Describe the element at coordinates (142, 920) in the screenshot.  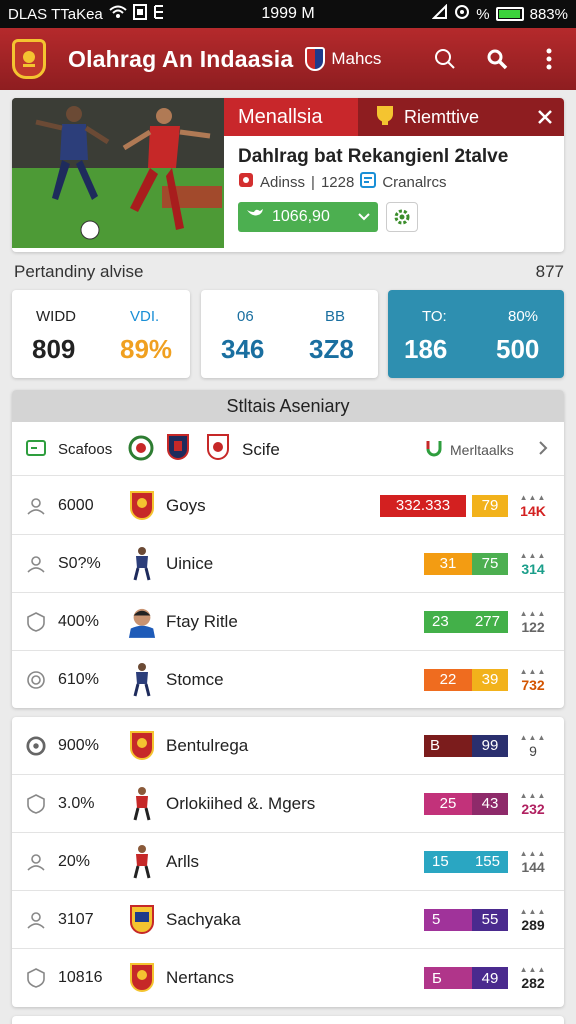
I see `flag-crest-icon` at that location.